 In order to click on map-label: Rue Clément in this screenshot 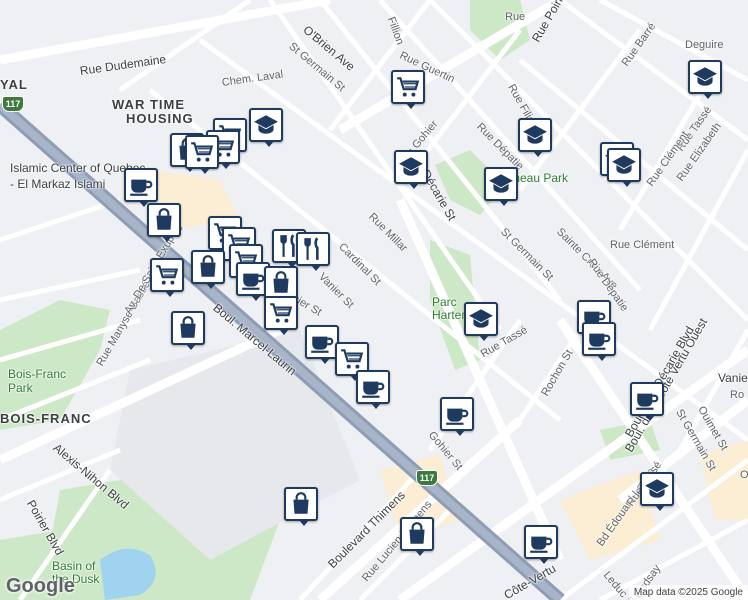, I will do `click(642, 245)`.